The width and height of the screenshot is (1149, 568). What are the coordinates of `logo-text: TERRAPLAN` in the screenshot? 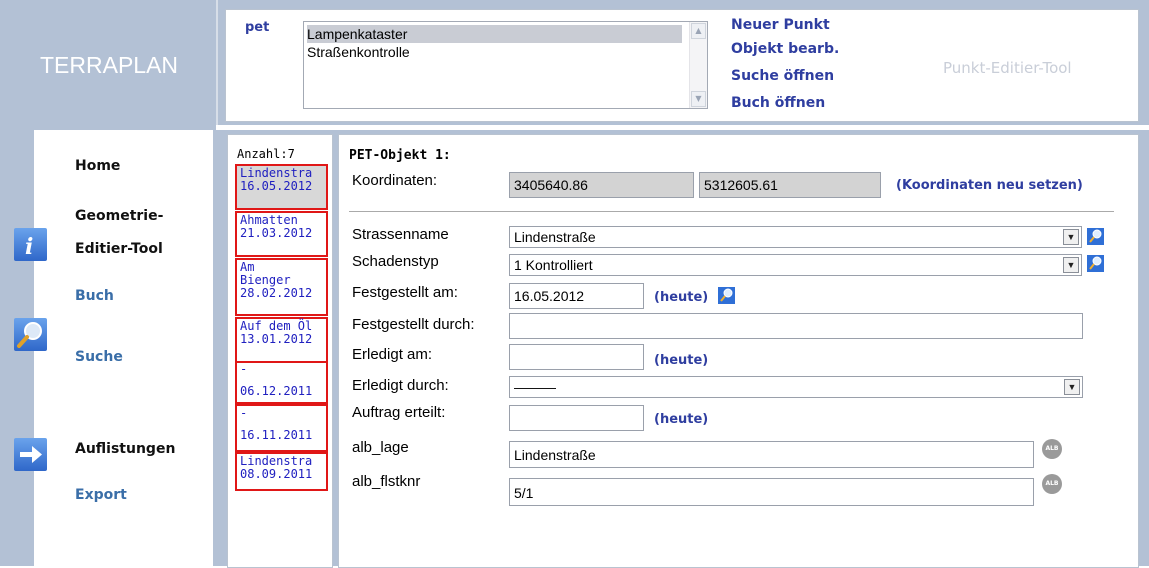 It's located at (109, 65).